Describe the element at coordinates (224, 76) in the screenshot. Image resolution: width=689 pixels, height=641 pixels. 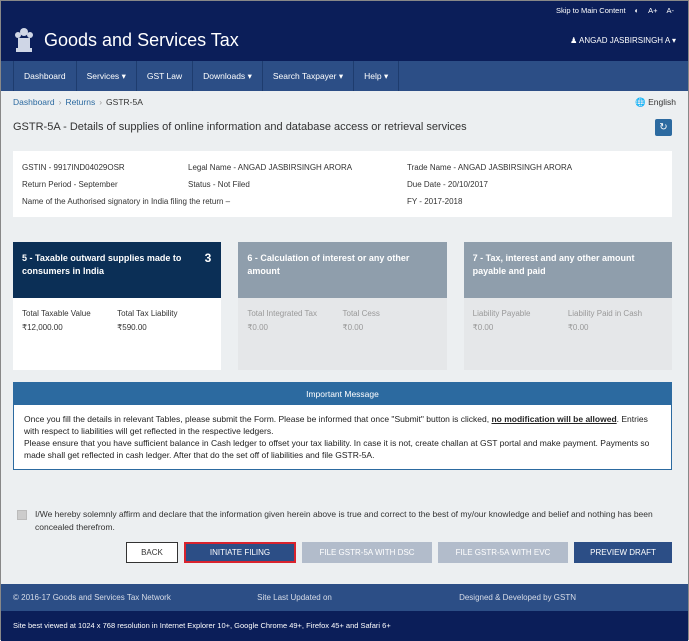
I see `nav-downloads-label: Downloads` at that location.